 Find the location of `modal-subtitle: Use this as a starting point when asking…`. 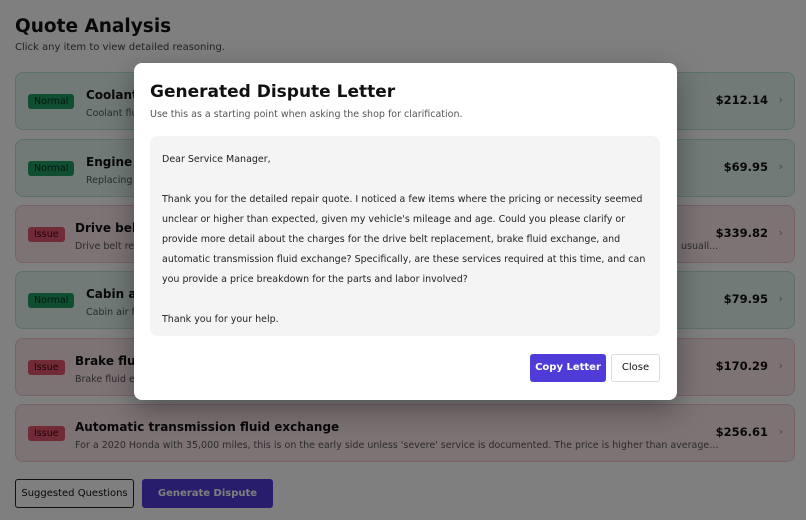

modal-subtitle: Use this as a starting point when asking… is located at coordinates (306, 114).